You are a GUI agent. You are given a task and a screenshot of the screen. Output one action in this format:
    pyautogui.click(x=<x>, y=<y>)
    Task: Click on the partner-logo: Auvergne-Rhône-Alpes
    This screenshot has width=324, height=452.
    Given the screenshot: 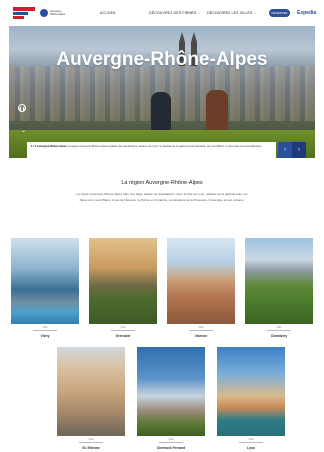 What is the action you would take?
    pyautogui.click(x=55, y=13)
    